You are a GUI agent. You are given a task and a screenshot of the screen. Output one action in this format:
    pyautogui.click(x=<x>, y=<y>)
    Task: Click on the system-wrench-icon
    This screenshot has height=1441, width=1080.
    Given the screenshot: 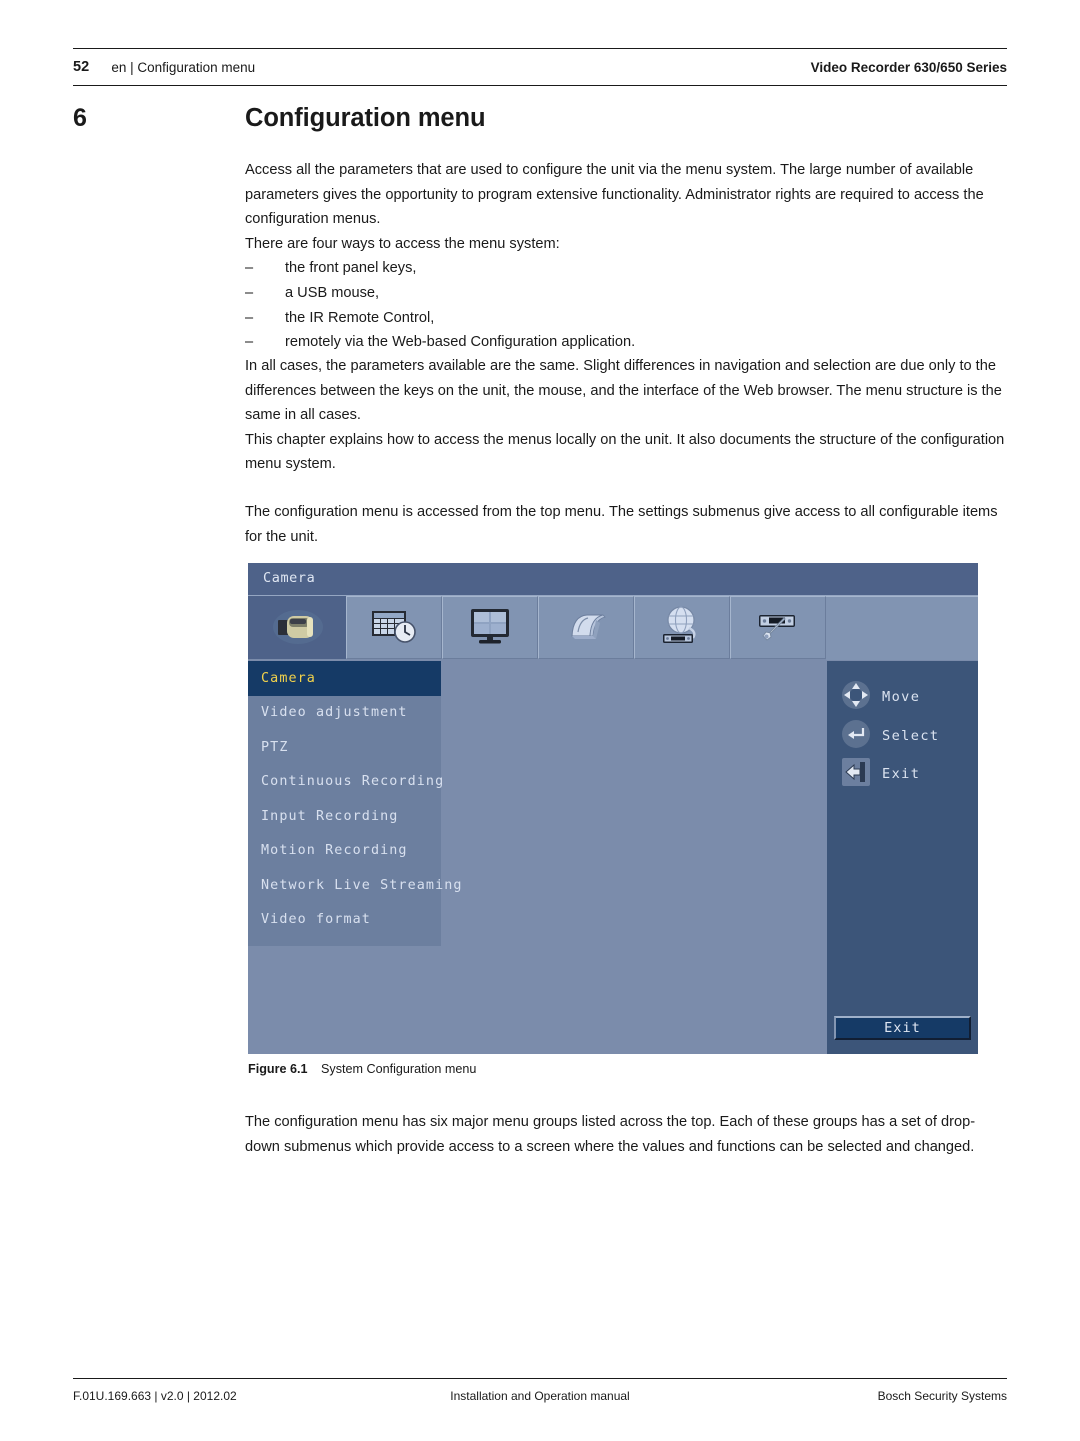 What is the action you would take?
    pyautogui.click(x=778, y=628)
    